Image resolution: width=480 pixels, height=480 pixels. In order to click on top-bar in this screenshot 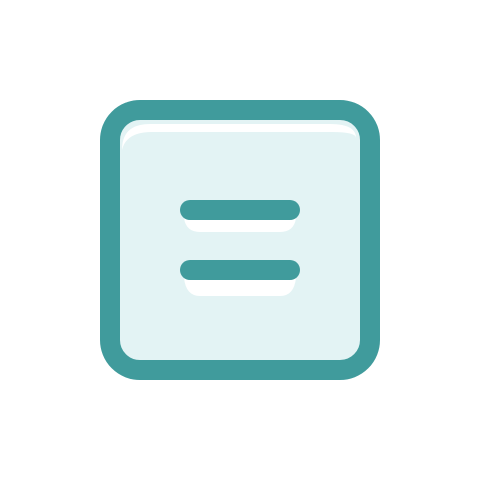, I will do `click(240, 210)`.